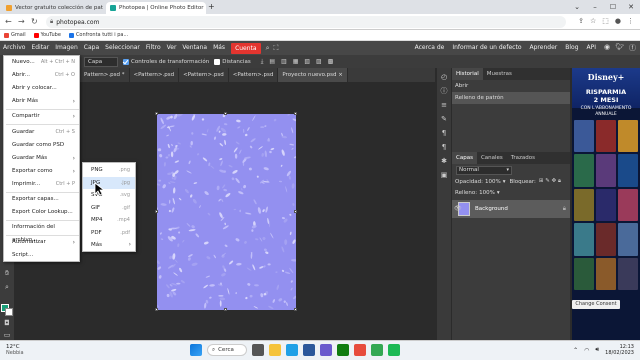 The image size is (640, 360). What do you see at coordinates (109, 182) in the screenshot?
I see `export-jpg: JPG .jpg` at bounding box center [109, 182].